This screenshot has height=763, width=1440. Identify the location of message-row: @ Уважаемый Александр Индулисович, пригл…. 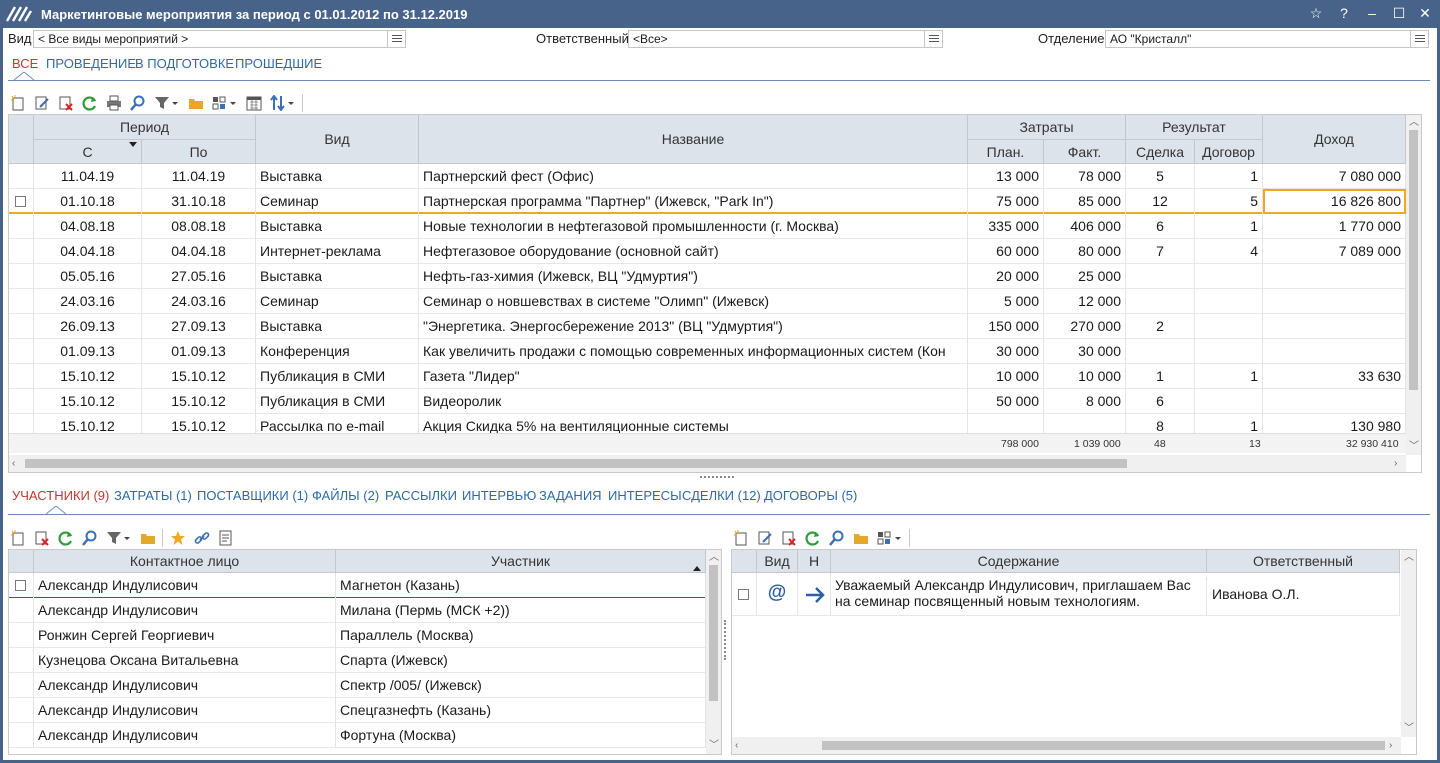
(1066, 594).